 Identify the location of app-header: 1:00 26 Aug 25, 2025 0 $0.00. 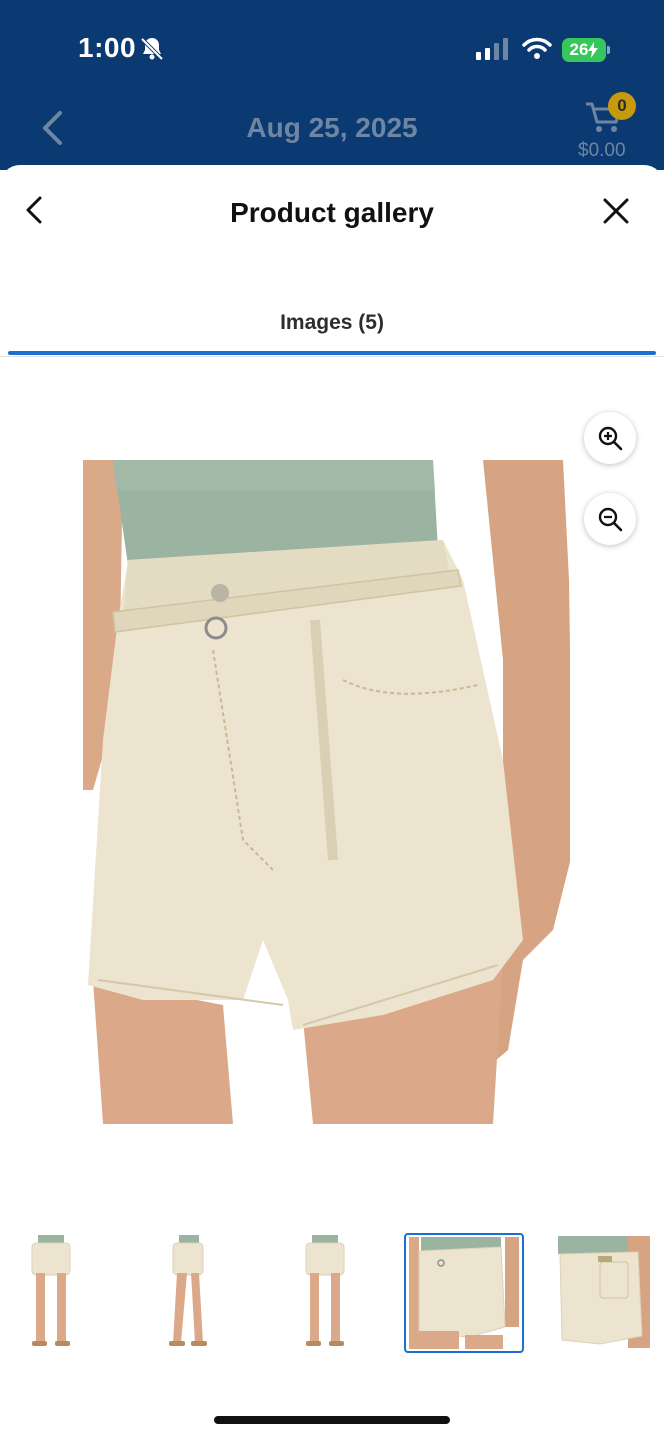
(332, 85).